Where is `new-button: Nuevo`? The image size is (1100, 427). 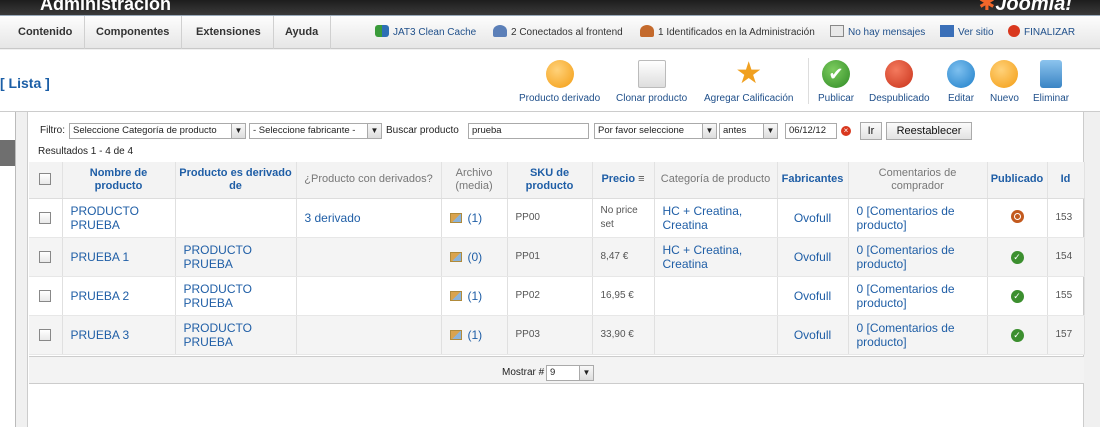 new-button: Nuevo is located at coordinates (1004, 82).